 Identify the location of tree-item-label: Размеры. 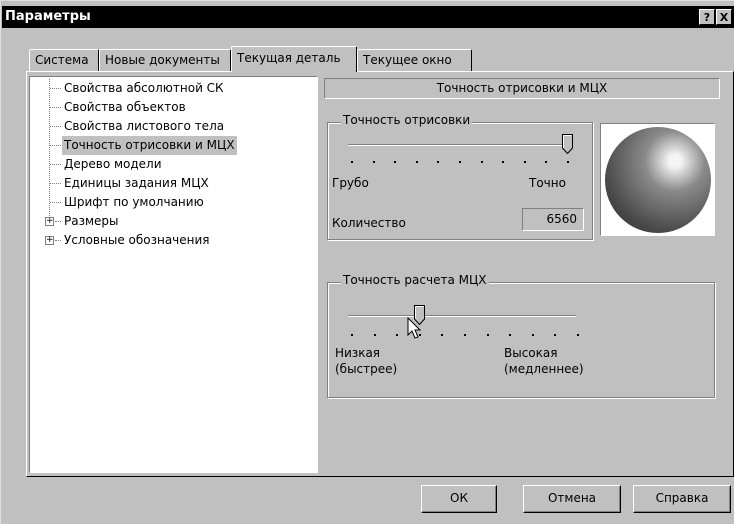
(91, 221).